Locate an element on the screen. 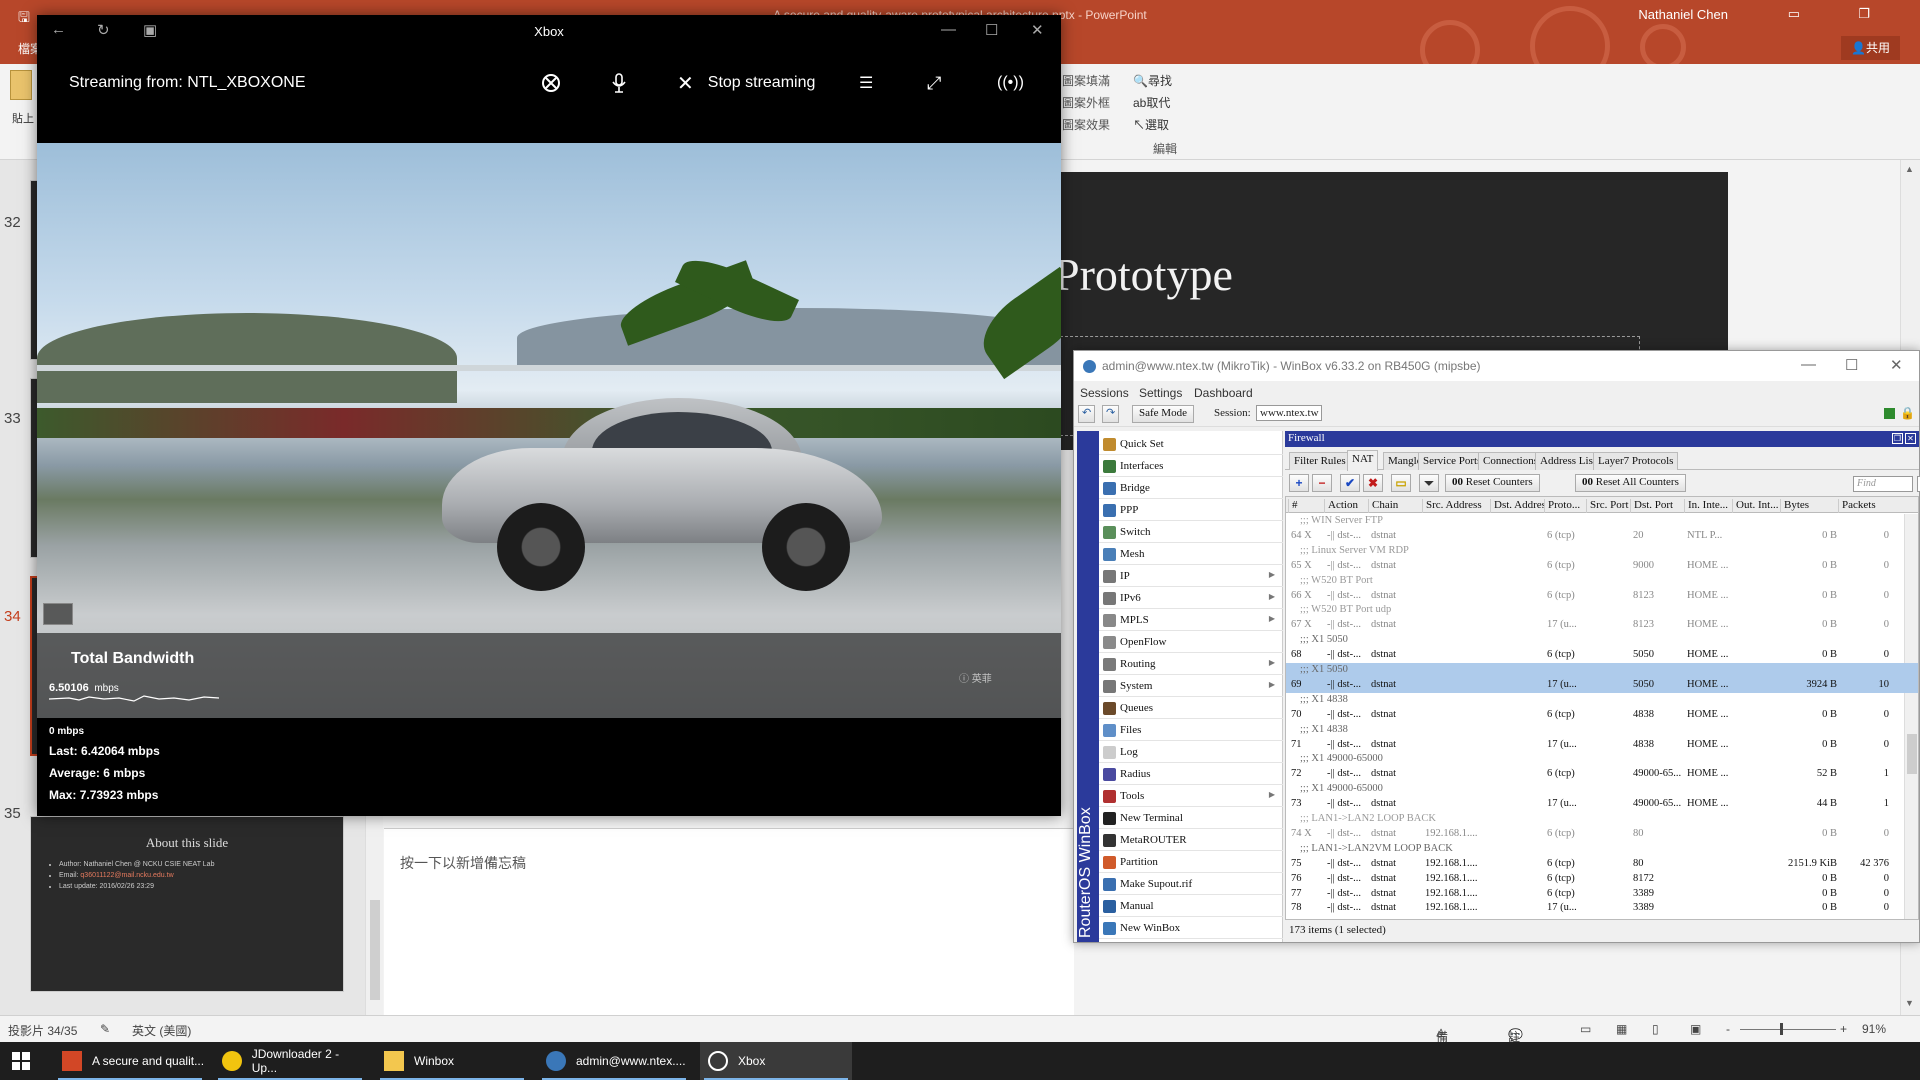 This screenshot has width=1920, height=1080. add-icon: + is located at coordinates (1299, 483).